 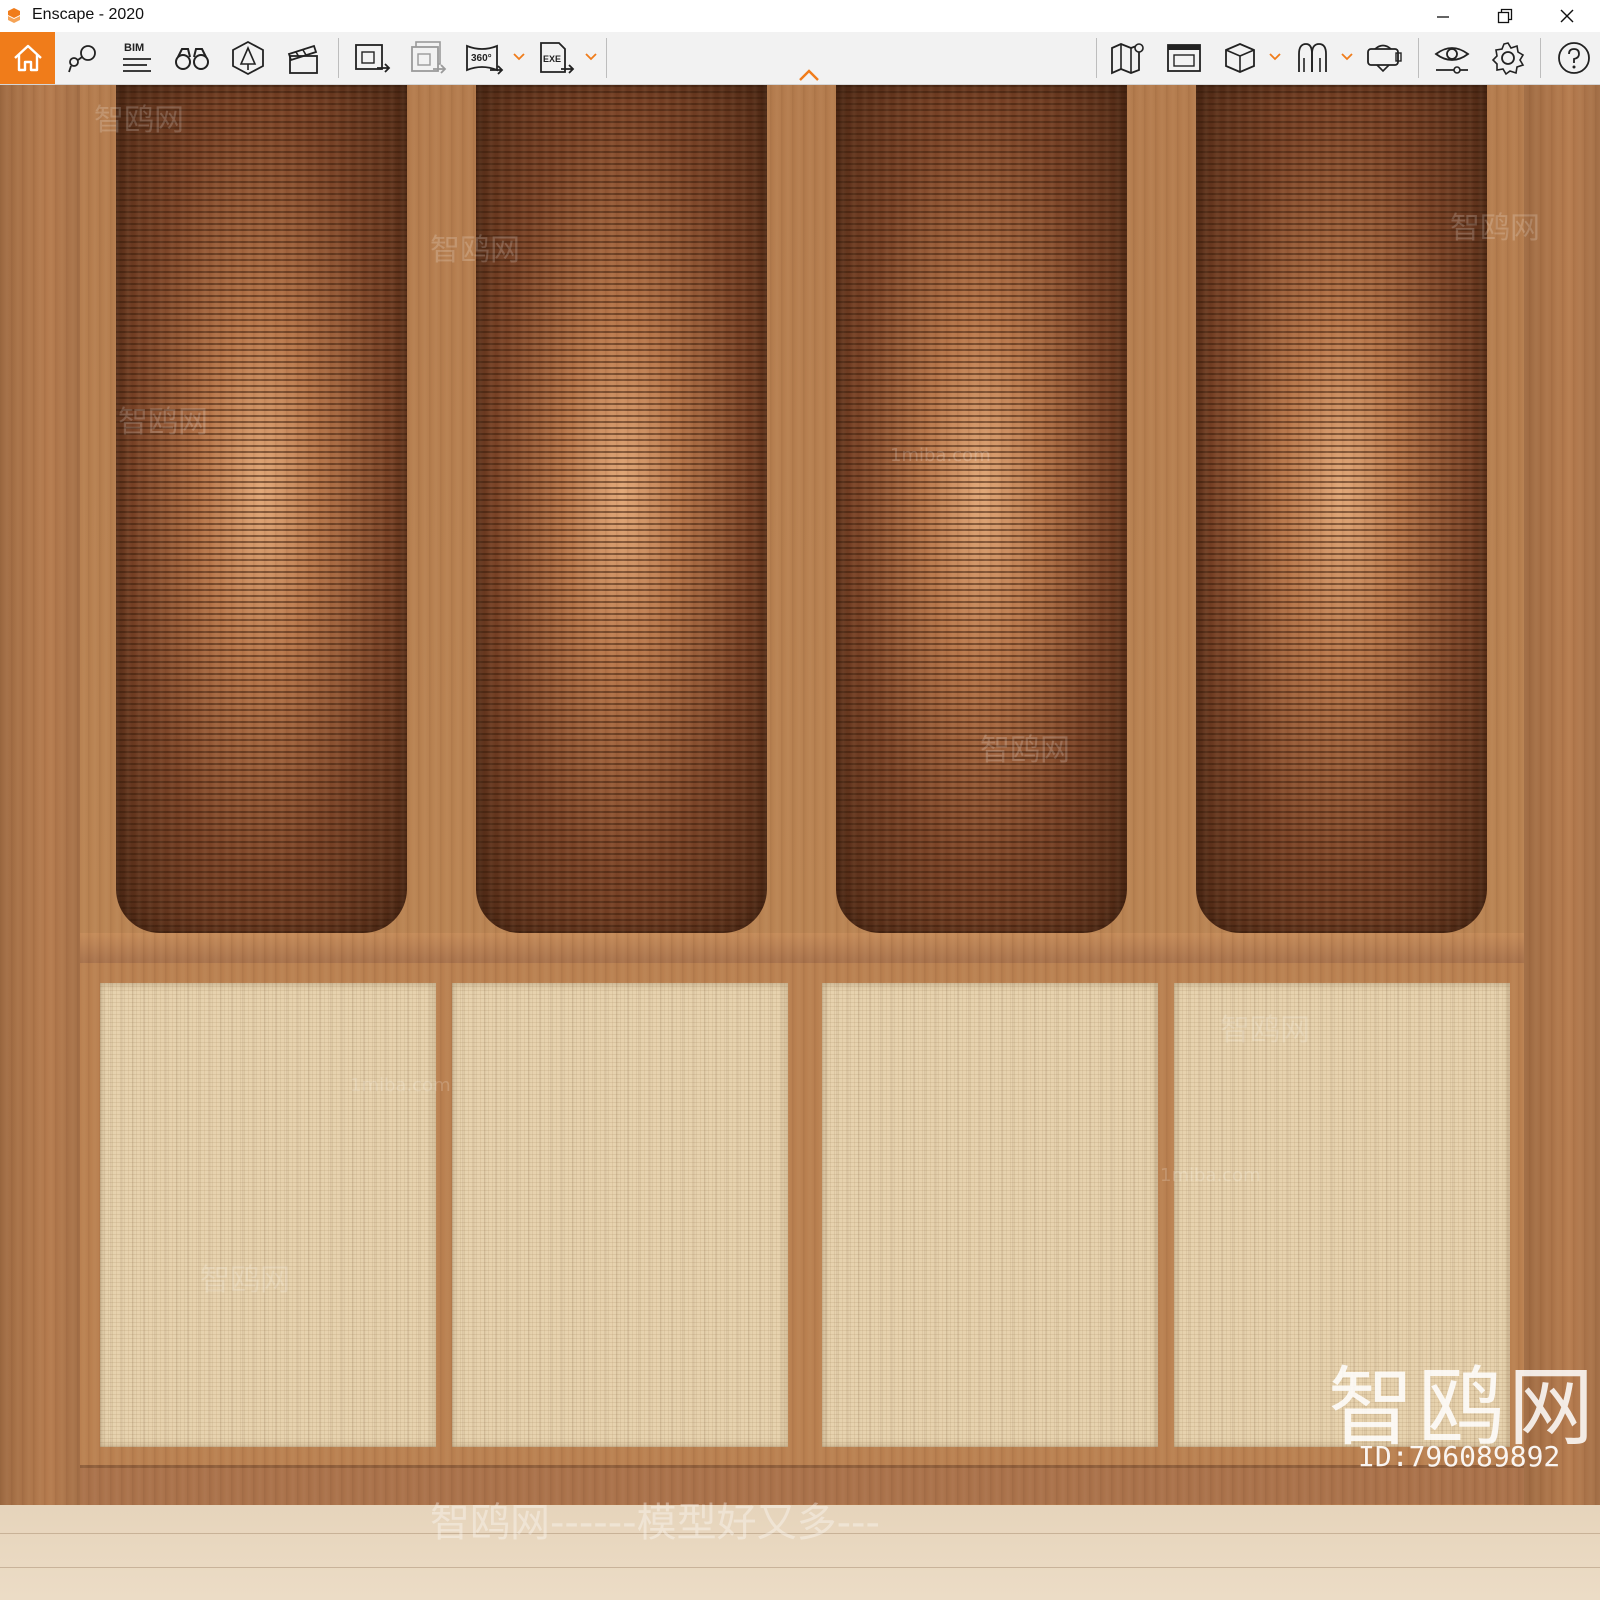 I want to click on screenshot-icon, so click(x=373, y=58).